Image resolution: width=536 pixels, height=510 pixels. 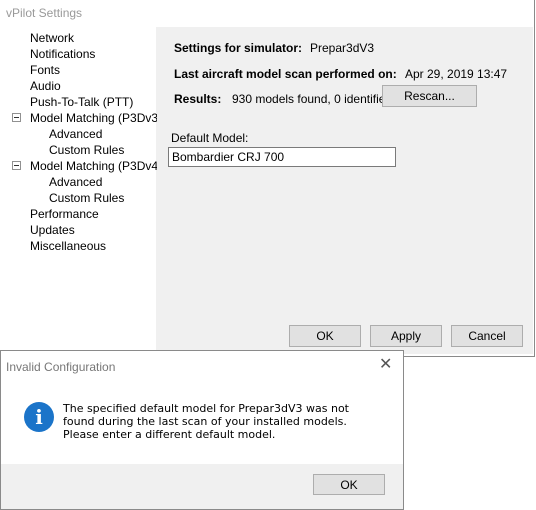 I want to click on dialog-ok-button: OK, so click(x=349, y=484).